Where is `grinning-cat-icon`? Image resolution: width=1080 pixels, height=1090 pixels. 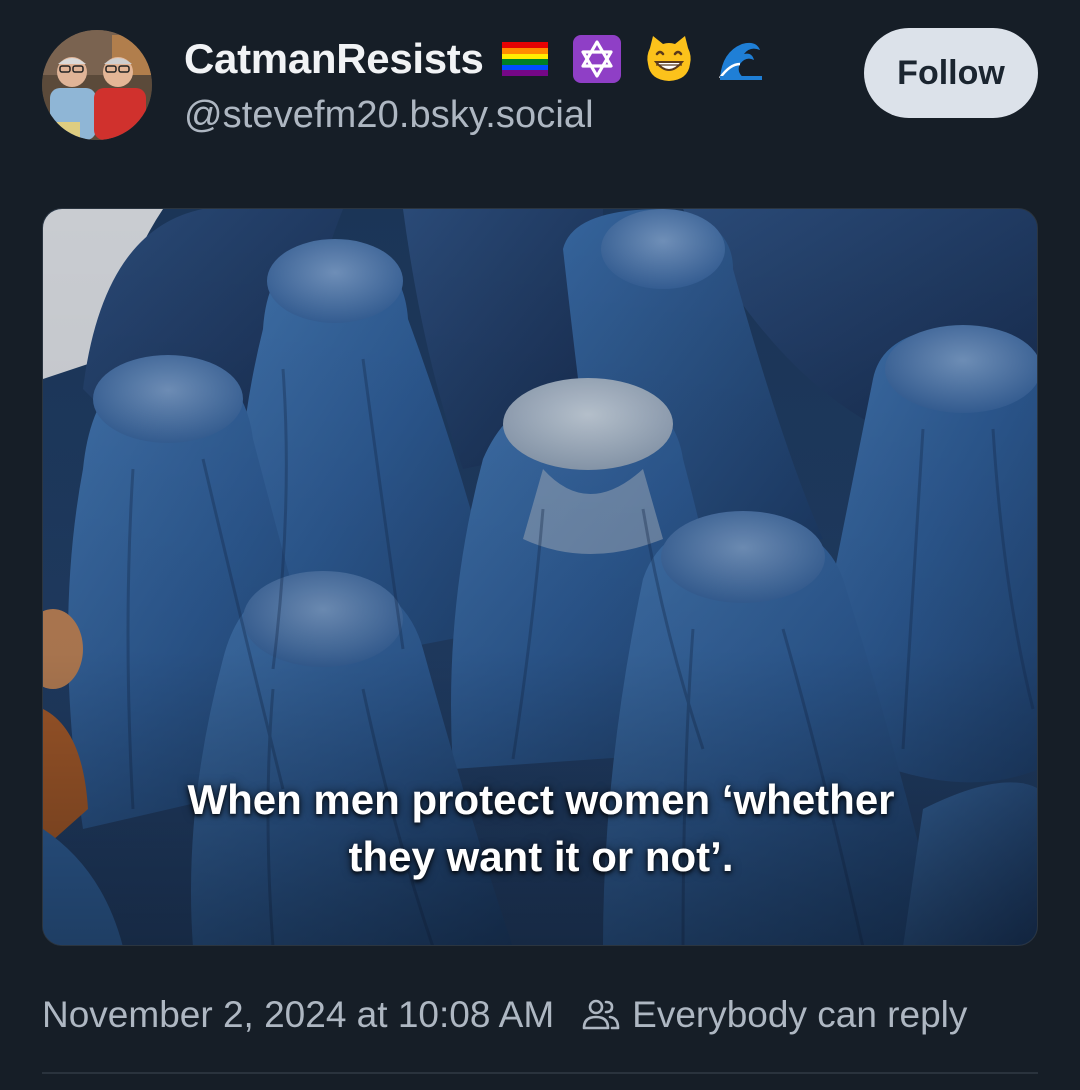
grinning-cat-icon is located at coordinates (669, 59).